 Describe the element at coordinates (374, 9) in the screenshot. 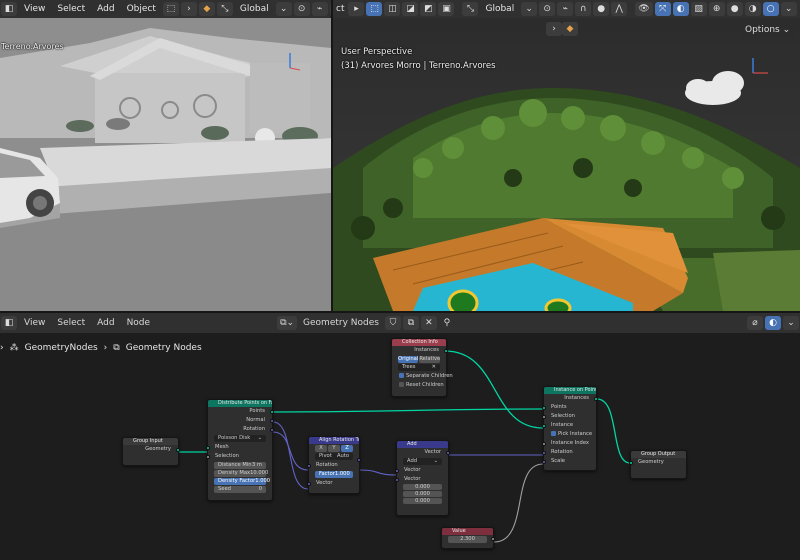

I see `box-select-icon: ⬚` at that location.